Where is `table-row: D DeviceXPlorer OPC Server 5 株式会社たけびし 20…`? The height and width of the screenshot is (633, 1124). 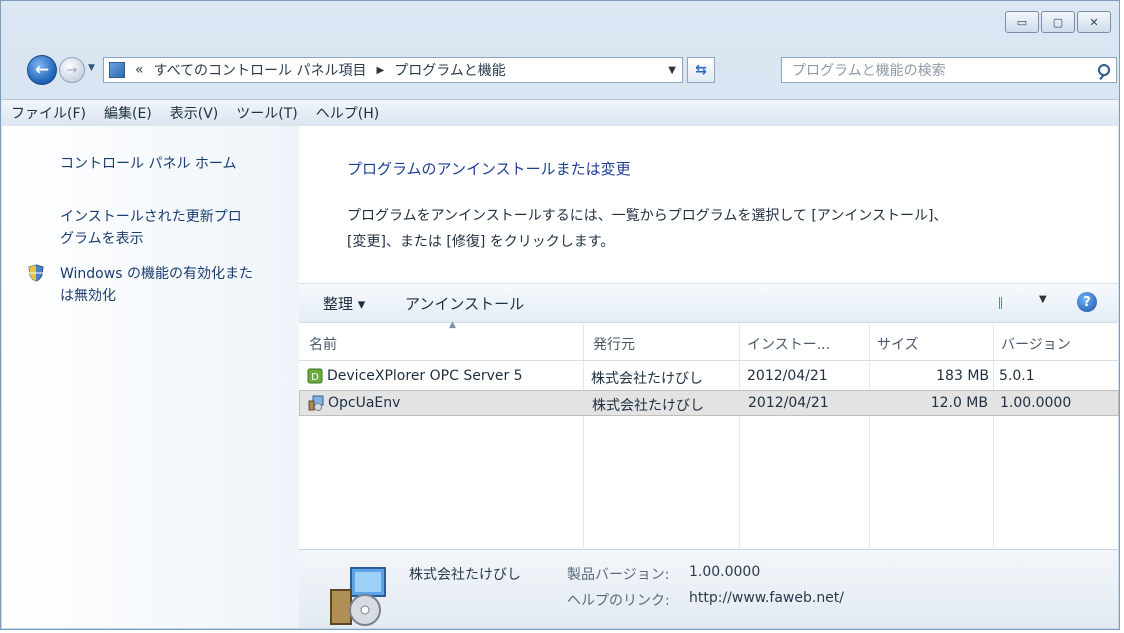
table-row: D DeviceXPlorer OPC Server 5 株式会社たけびし 20… is located at coordinates (709, 377).